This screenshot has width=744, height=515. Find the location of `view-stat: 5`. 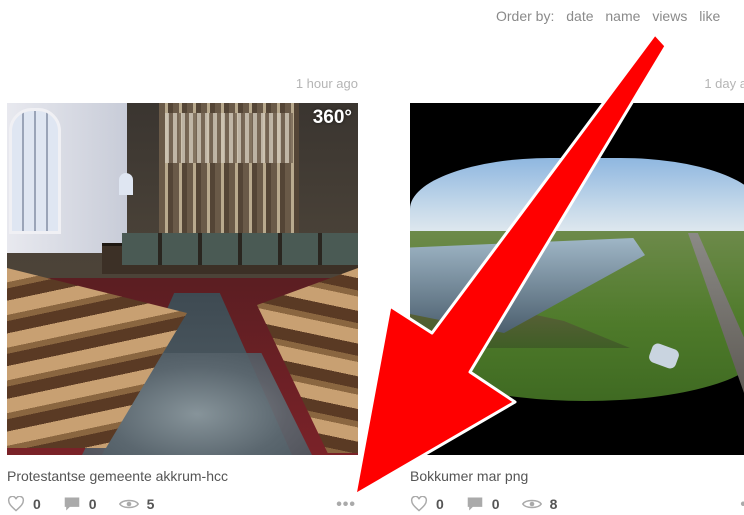

view-stat: 5 is located at coordinates (136, 504).